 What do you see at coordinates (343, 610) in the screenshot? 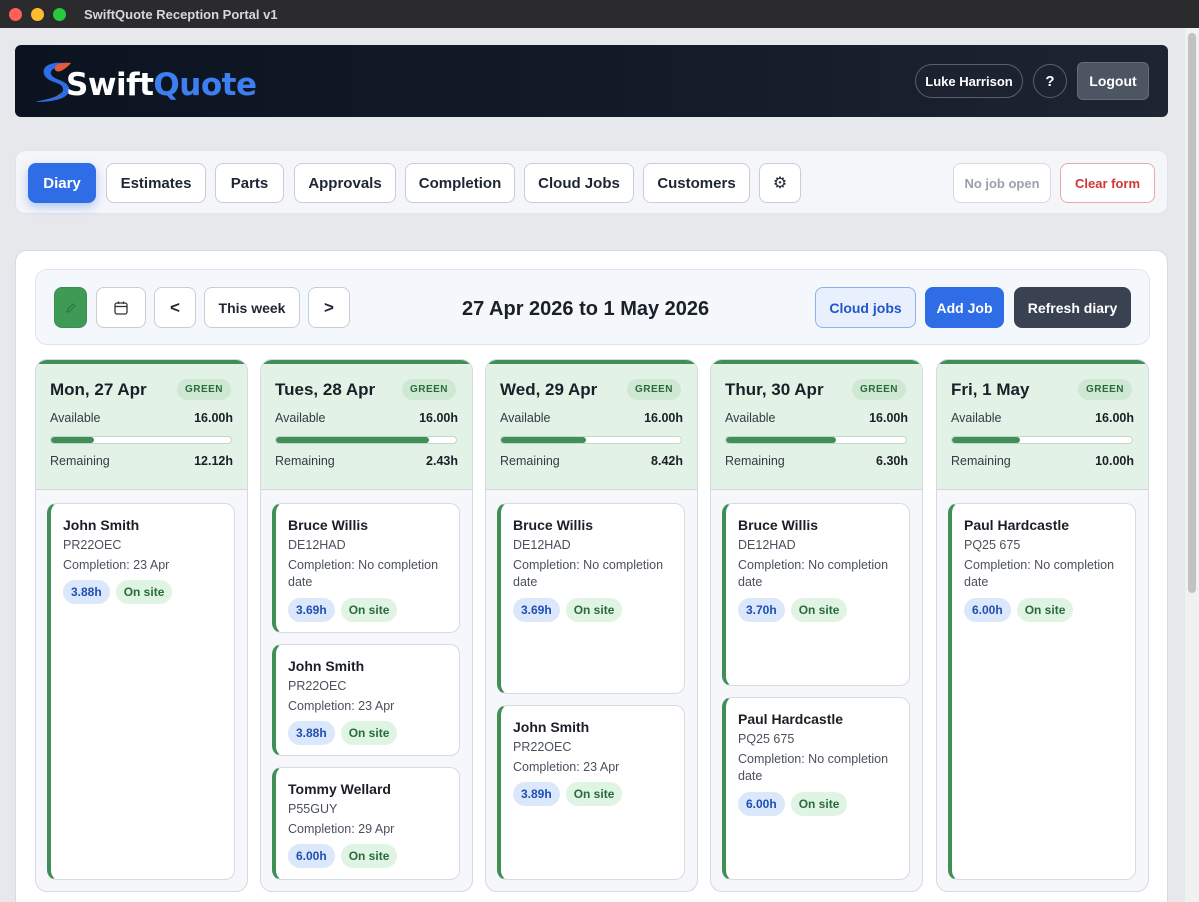
I see `job-chips: 3.69h On site` at bounding box center [343, 610].